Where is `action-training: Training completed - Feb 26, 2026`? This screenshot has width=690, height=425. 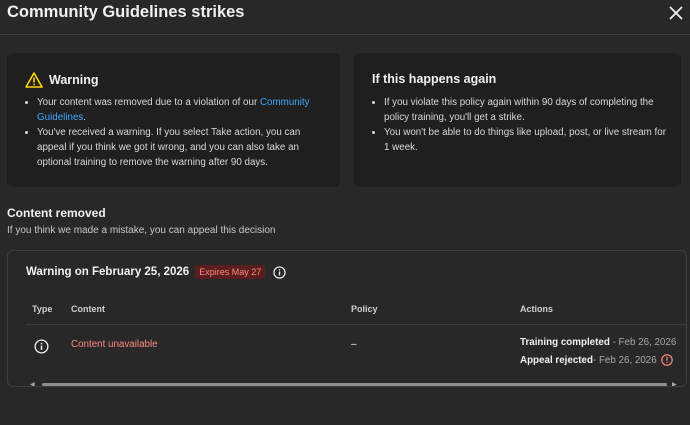
action-training: Training completed - Feb 26, 2026 is located at coordinates (598, 342).